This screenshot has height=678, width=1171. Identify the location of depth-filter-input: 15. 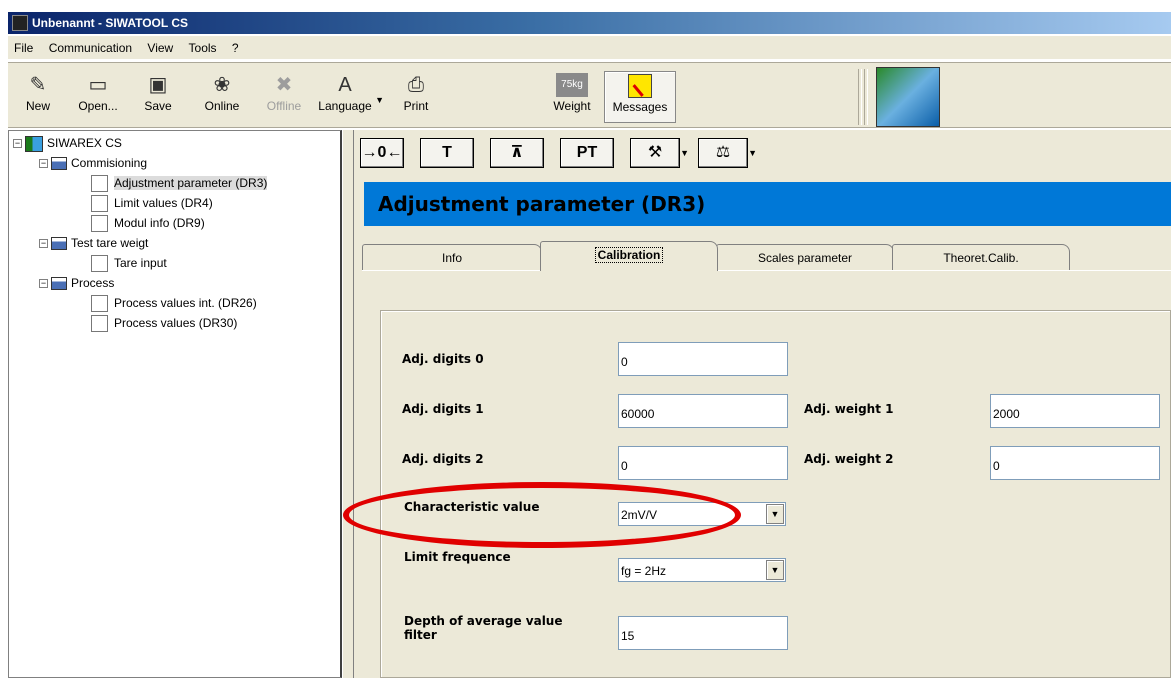
(703, 633).